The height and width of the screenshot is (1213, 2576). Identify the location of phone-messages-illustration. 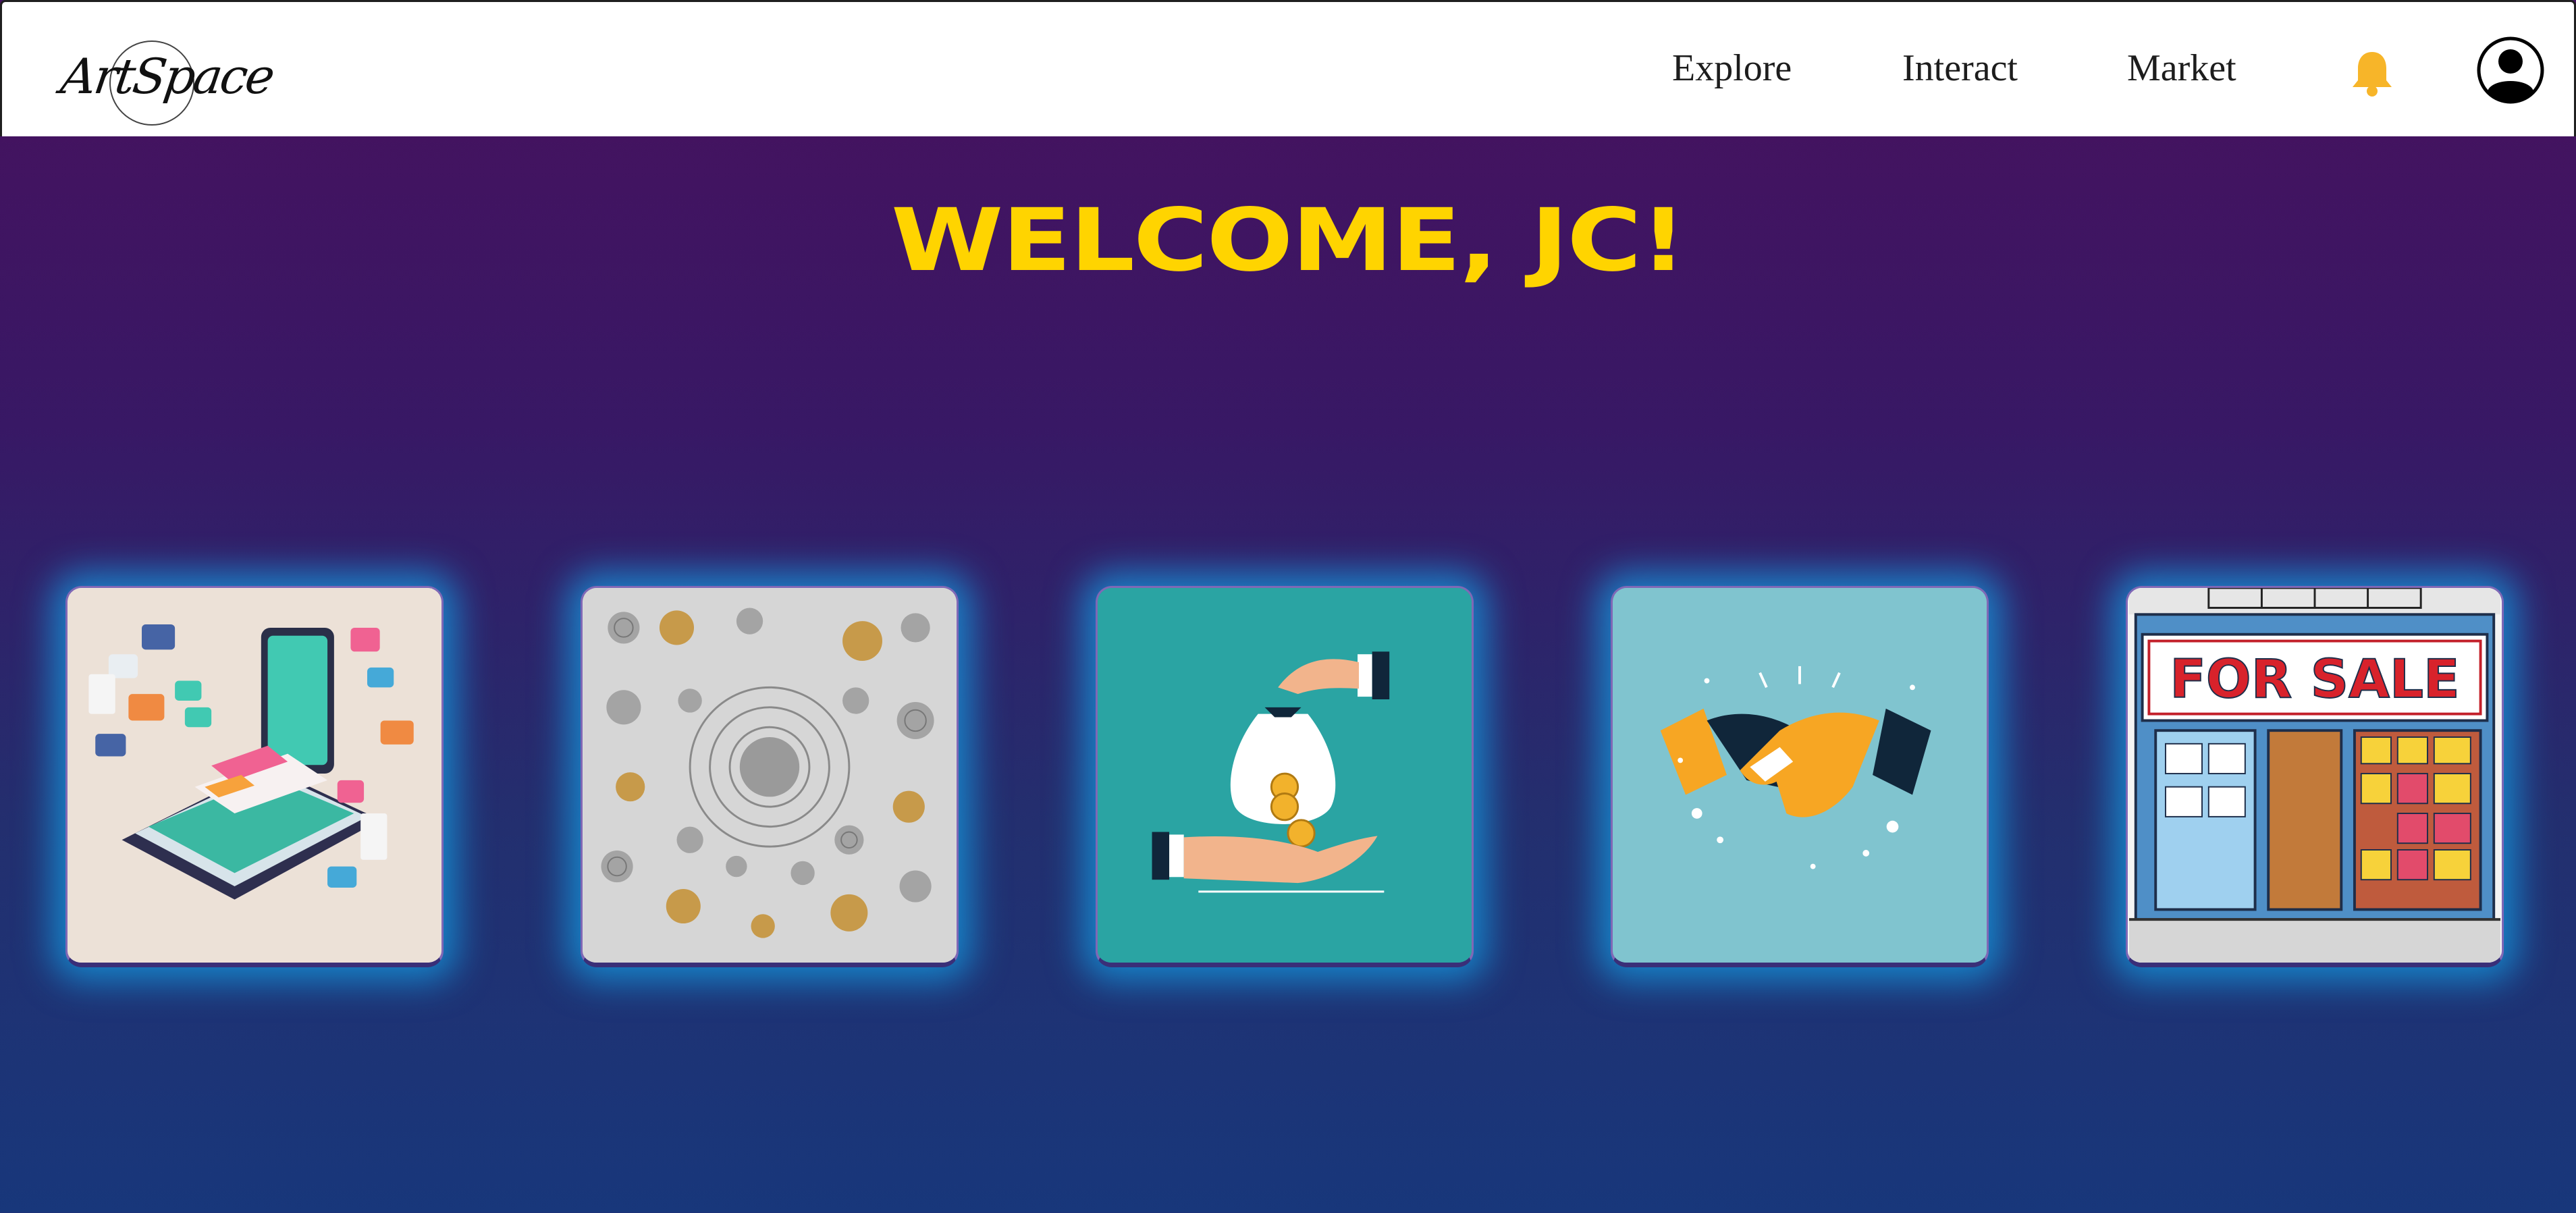
(254, 775).